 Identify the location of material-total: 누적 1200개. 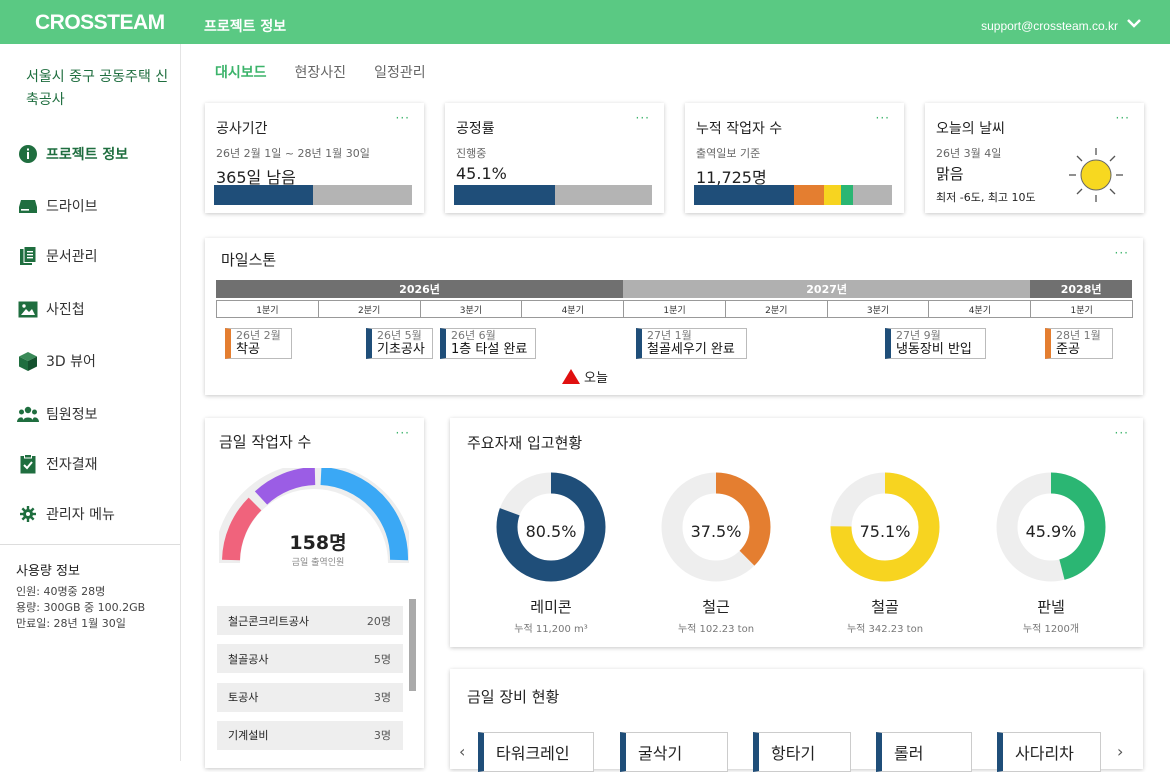
(1051, 629).